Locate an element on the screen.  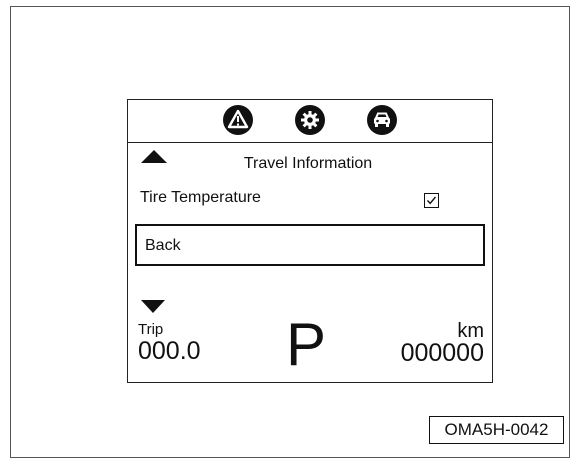
car-icon is located at coordinates (382, 120).